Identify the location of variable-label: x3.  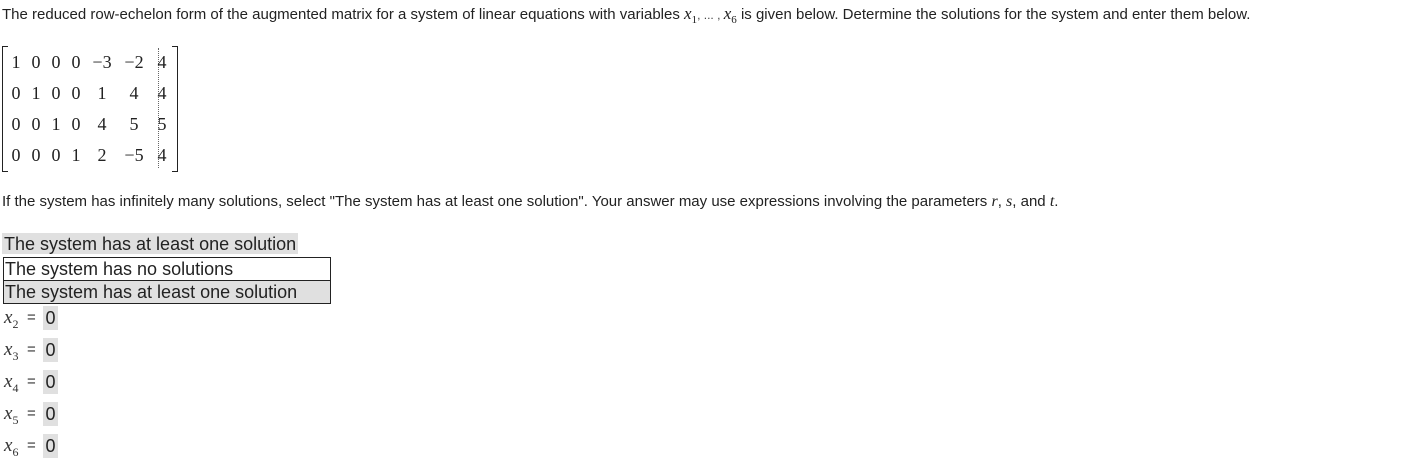
(11, 351).